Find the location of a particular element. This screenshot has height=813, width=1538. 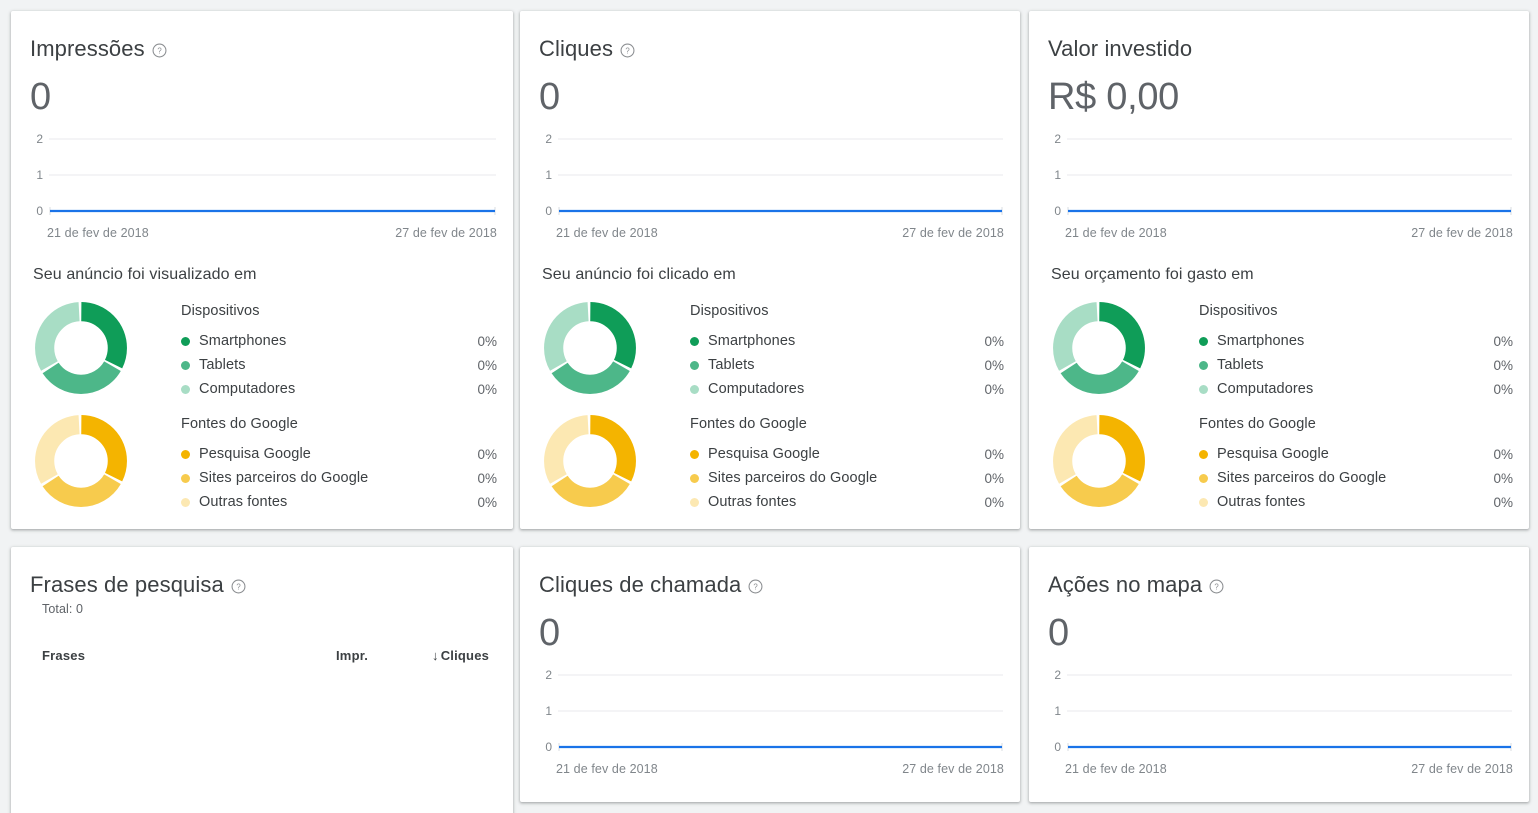

breakdown-heading: Seu anúncio foi clicado em is located at coordinates (639, 274).